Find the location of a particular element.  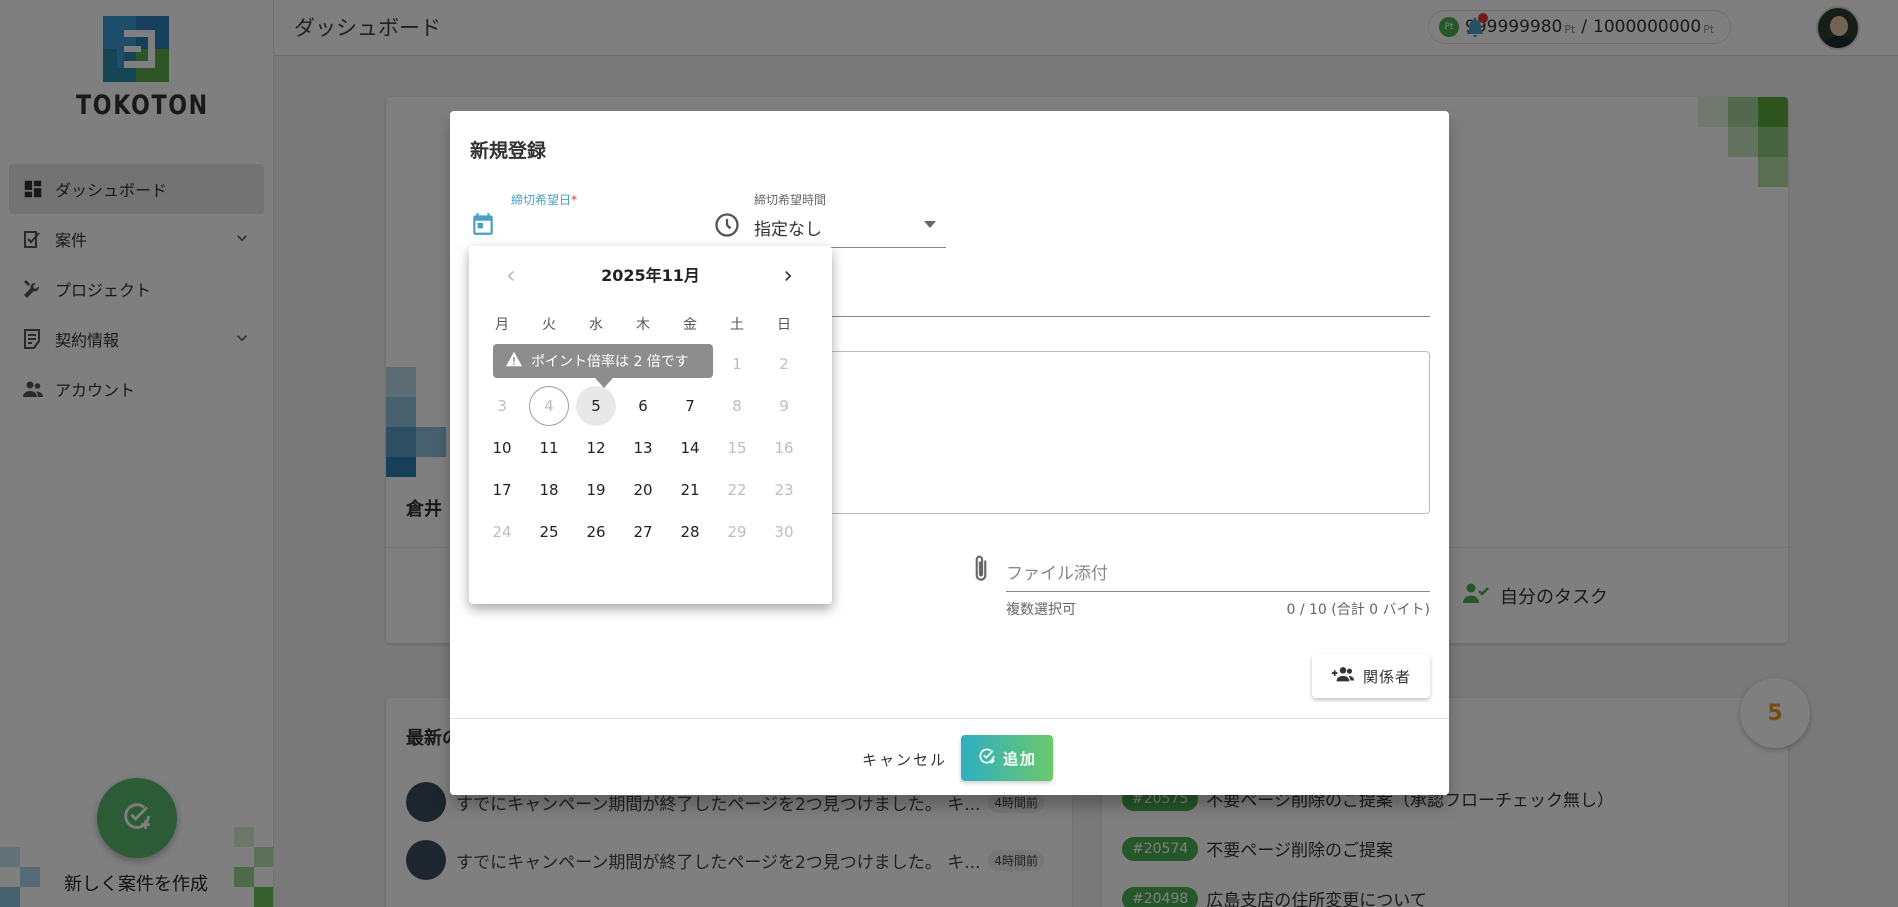

calendar-day: 18 is located at coordinates (549, 490).